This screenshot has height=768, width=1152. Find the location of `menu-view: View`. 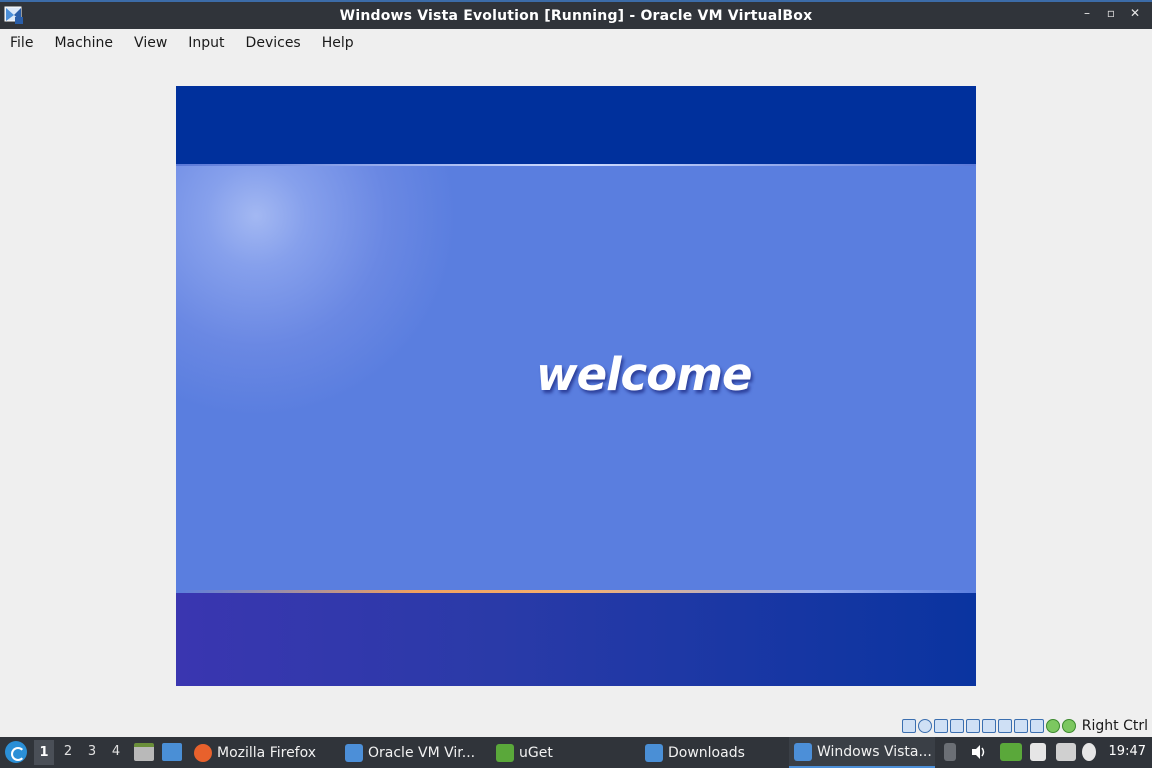

menu-view: View is located at coordinates (150, 43).